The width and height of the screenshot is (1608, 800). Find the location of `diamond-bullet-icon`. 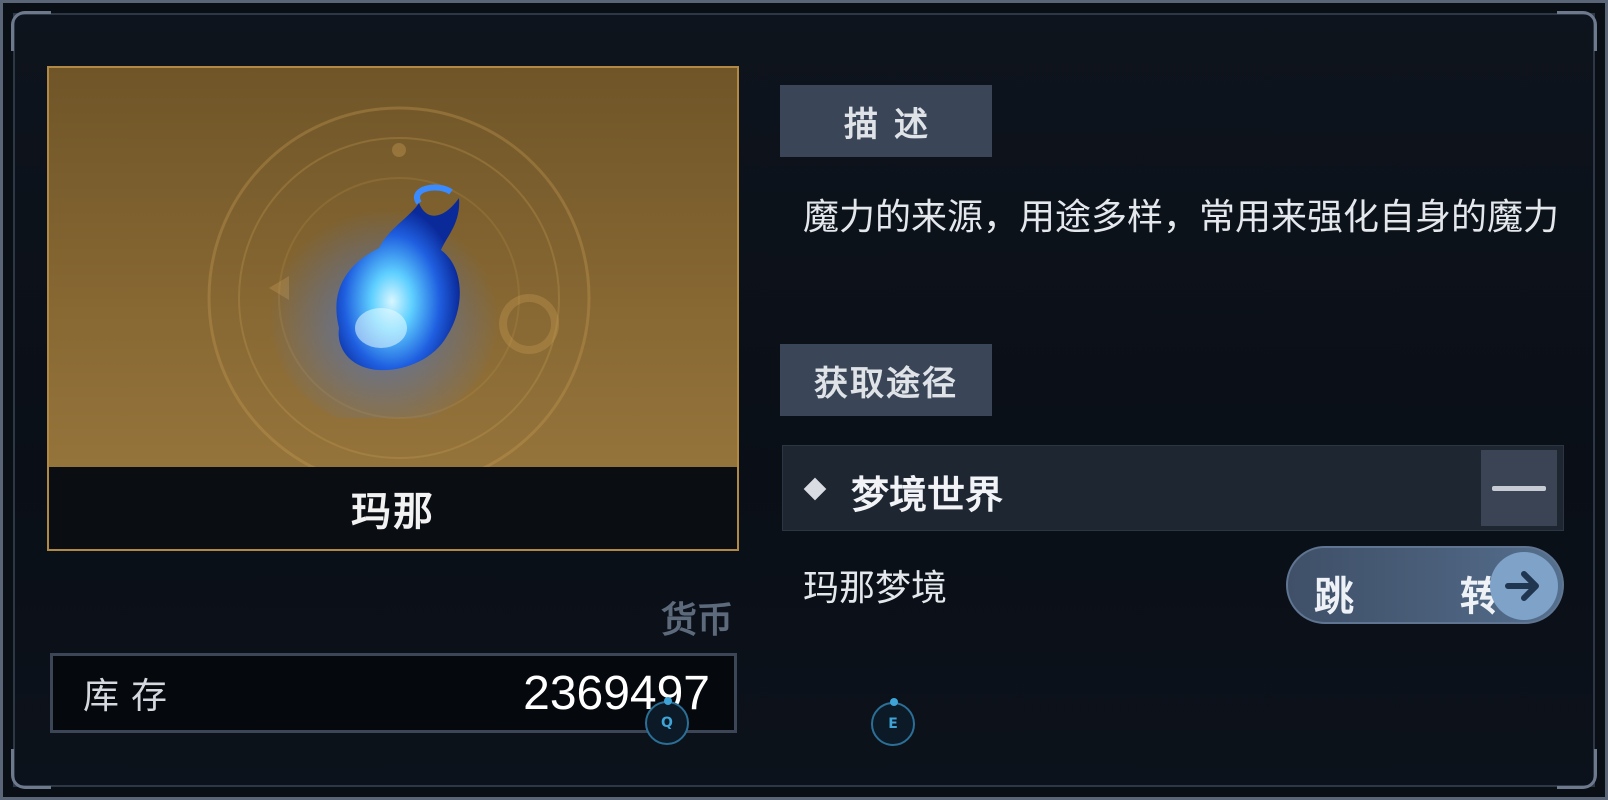

diamond-bullet-icon is located at coordinates (815, 489).